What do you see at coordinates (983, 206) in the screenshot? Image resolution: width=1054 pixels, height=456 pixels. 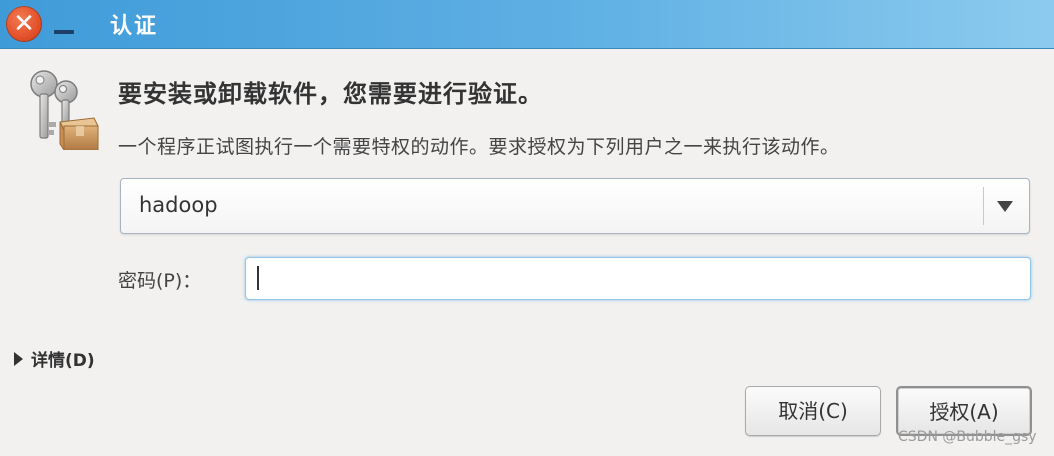 I see `dropdown-separator` at bounding box center [983, 206].